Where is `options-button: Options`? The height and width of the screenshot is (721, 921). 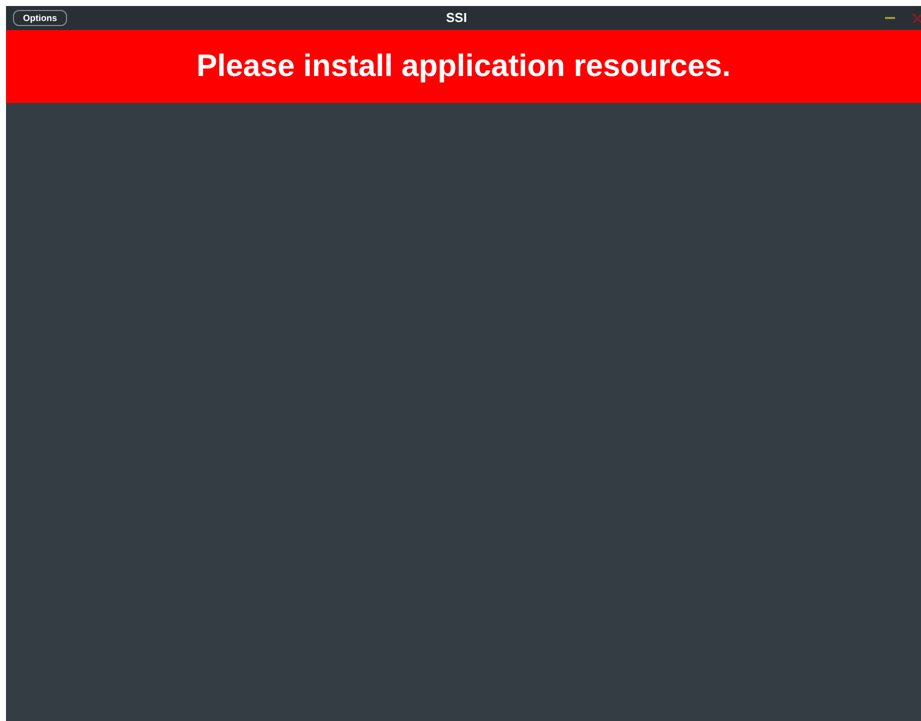 options-button: Options is located at coordinates (40, 18).